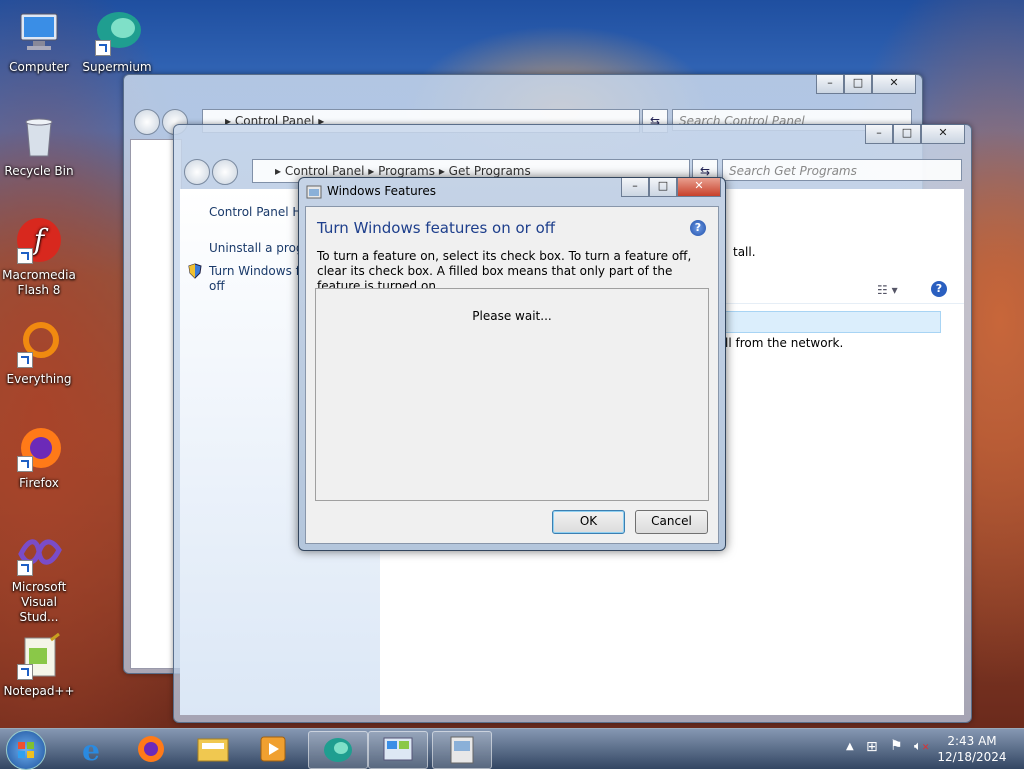  I want to click on taskbar-windows-features, so click(462, 750).